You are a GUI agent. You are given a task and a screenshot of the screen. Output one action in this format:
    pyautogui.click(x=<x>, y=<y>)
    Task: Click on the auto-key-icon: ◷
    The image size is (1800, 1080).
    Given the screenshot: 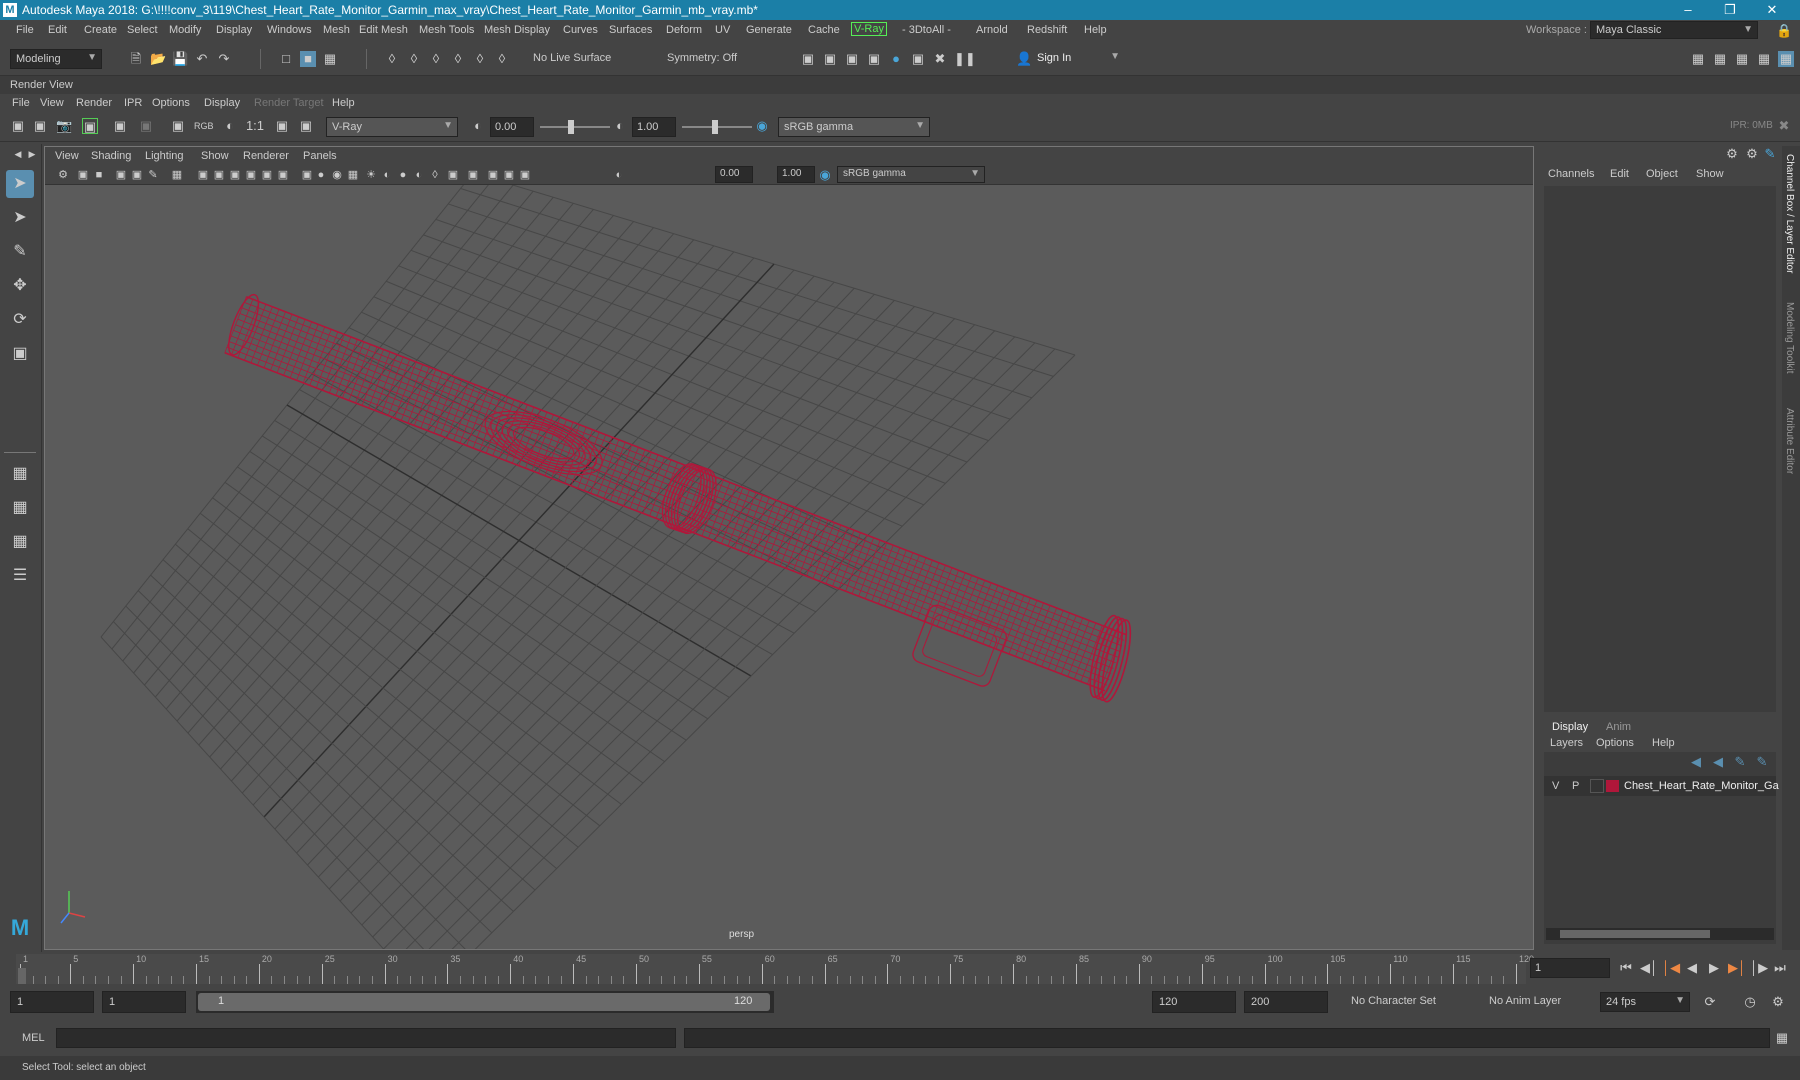 What is the action you would take?
    pyautogui.click(x=1750, y=1002)
    